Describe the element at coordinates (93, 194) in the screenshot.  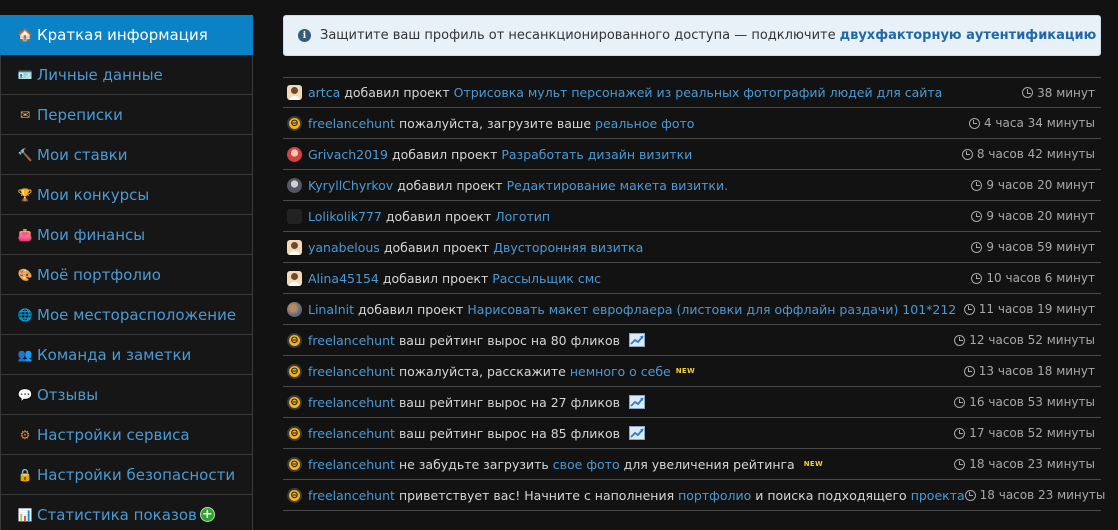
I see `sidebar-item-label: Мои конкурсы` at that location.